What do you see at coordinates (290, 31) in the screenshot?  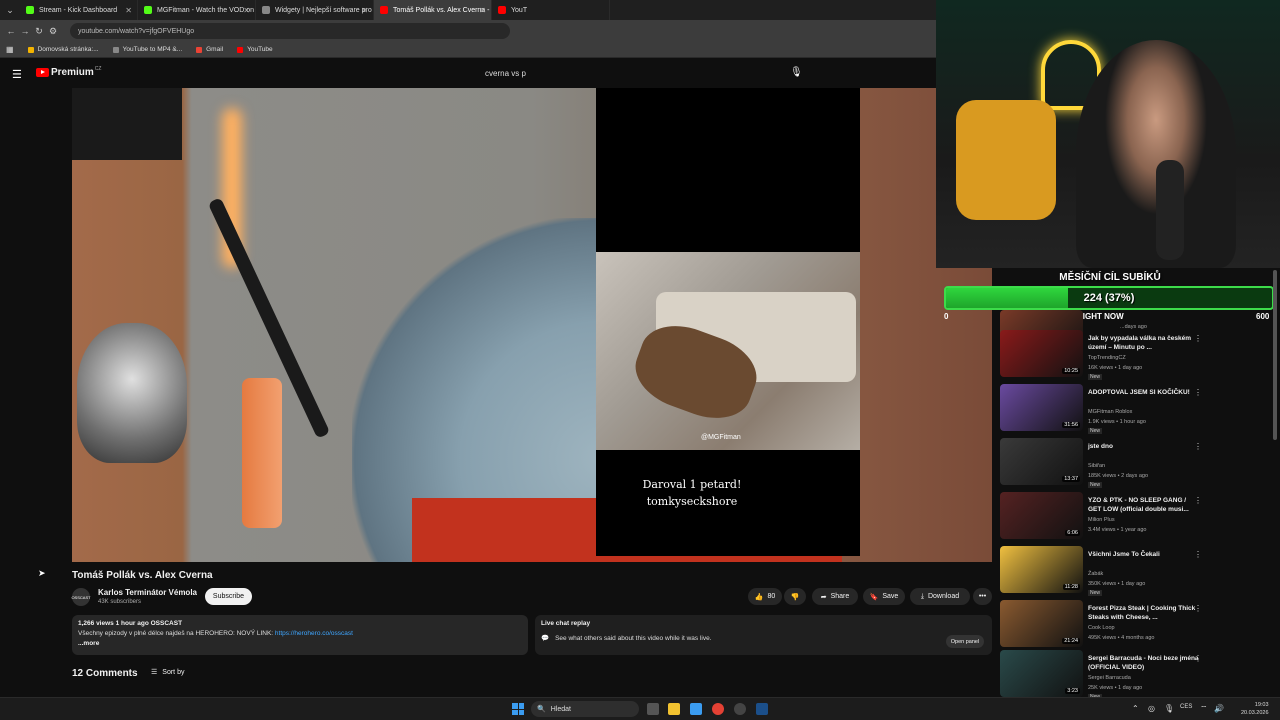 I see `url-field: youtube.com/watch?v=jfgOFVEHUgo` at bounding box center [290, 31].